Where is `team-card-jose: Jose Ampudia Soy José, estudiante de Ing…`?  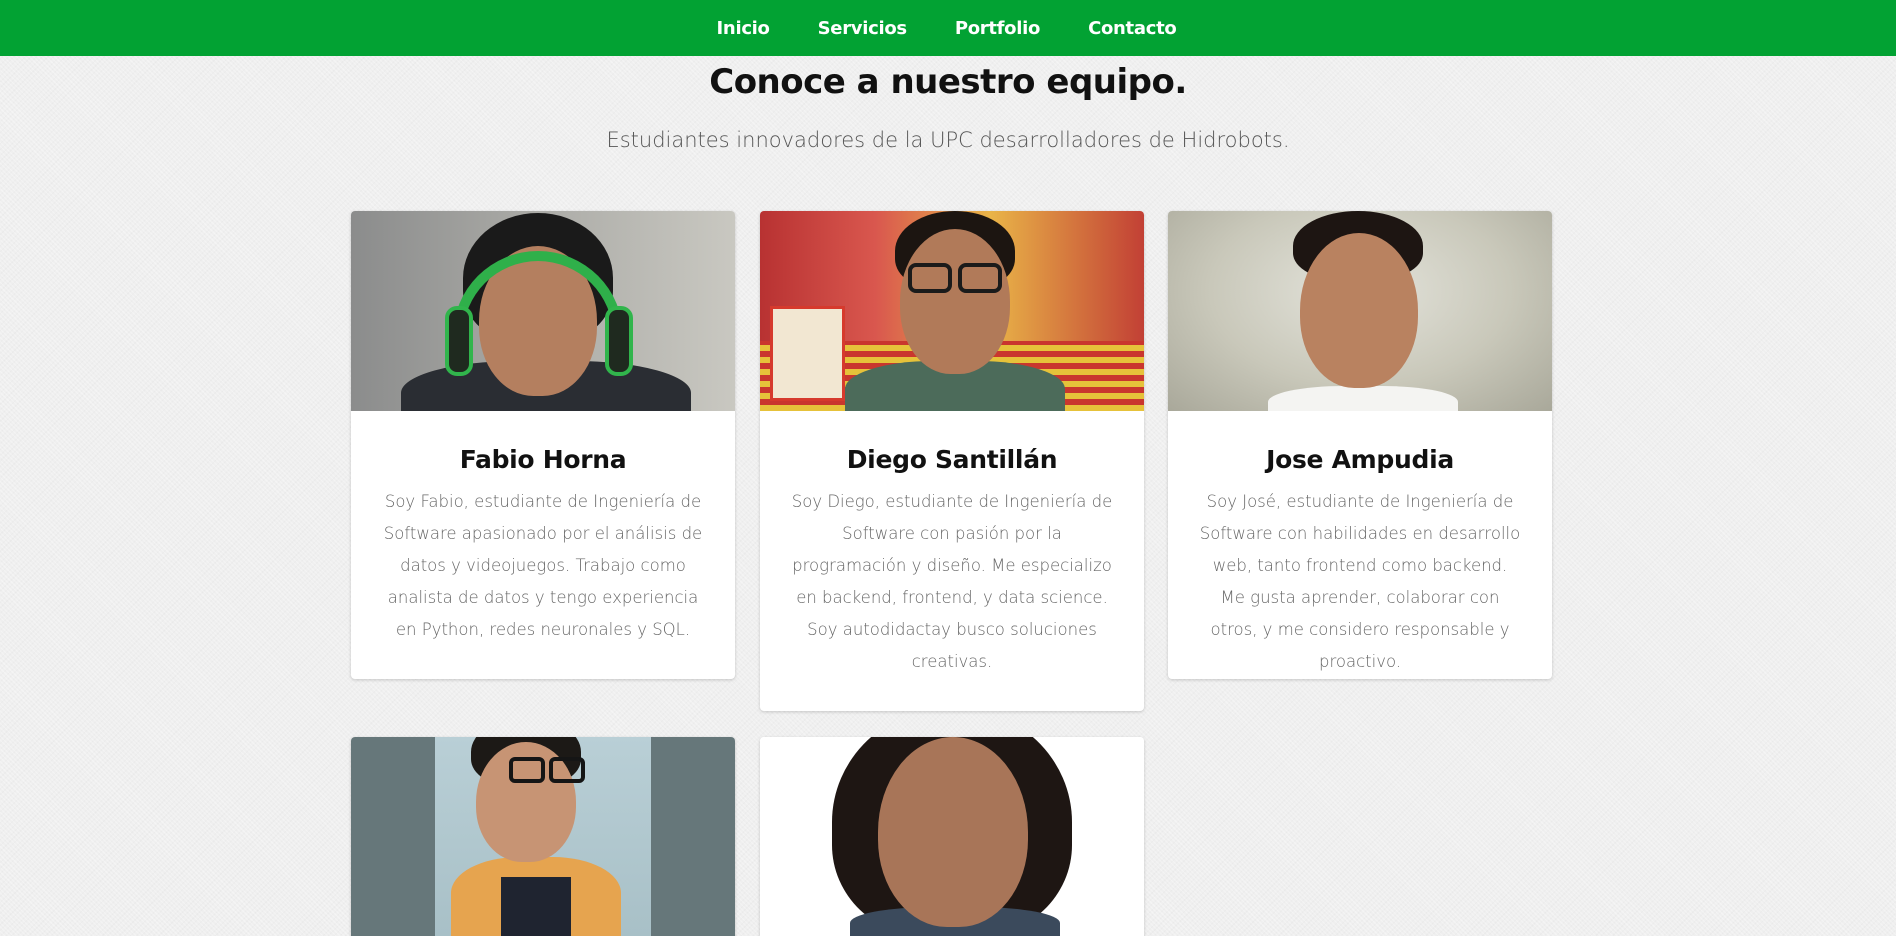 team-card-jose: Jose Ampudia Soy José, estudiante de Ing… is located at coordinates (1360, 445).